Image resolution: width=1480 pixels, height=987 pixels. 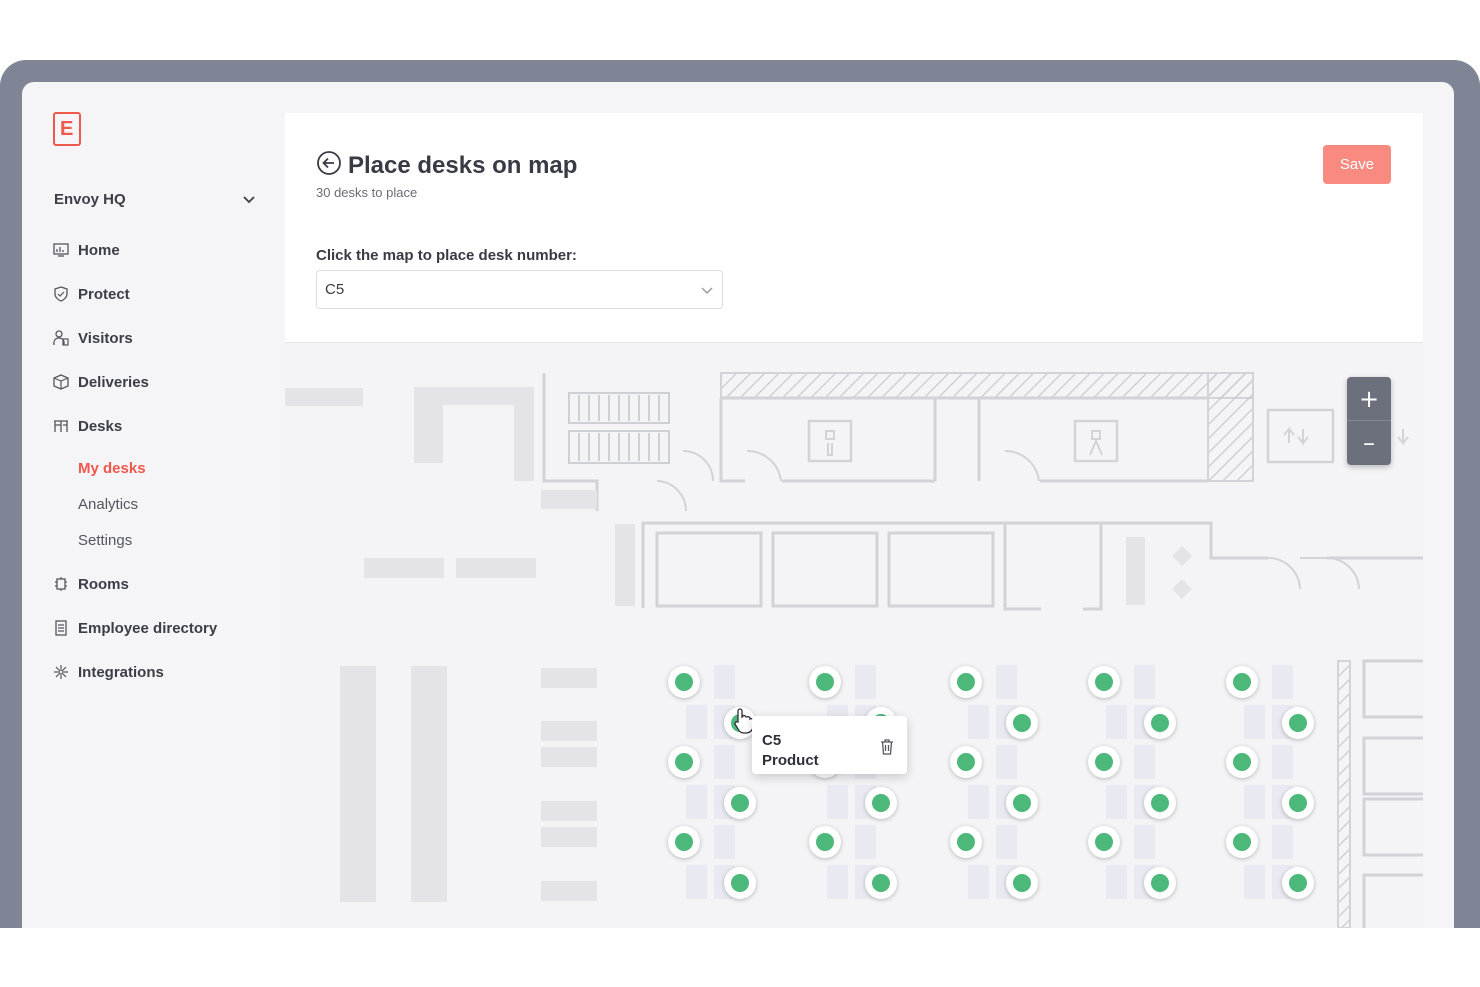 I want to click on envoy-logo: E, so click(x=67, y=129).